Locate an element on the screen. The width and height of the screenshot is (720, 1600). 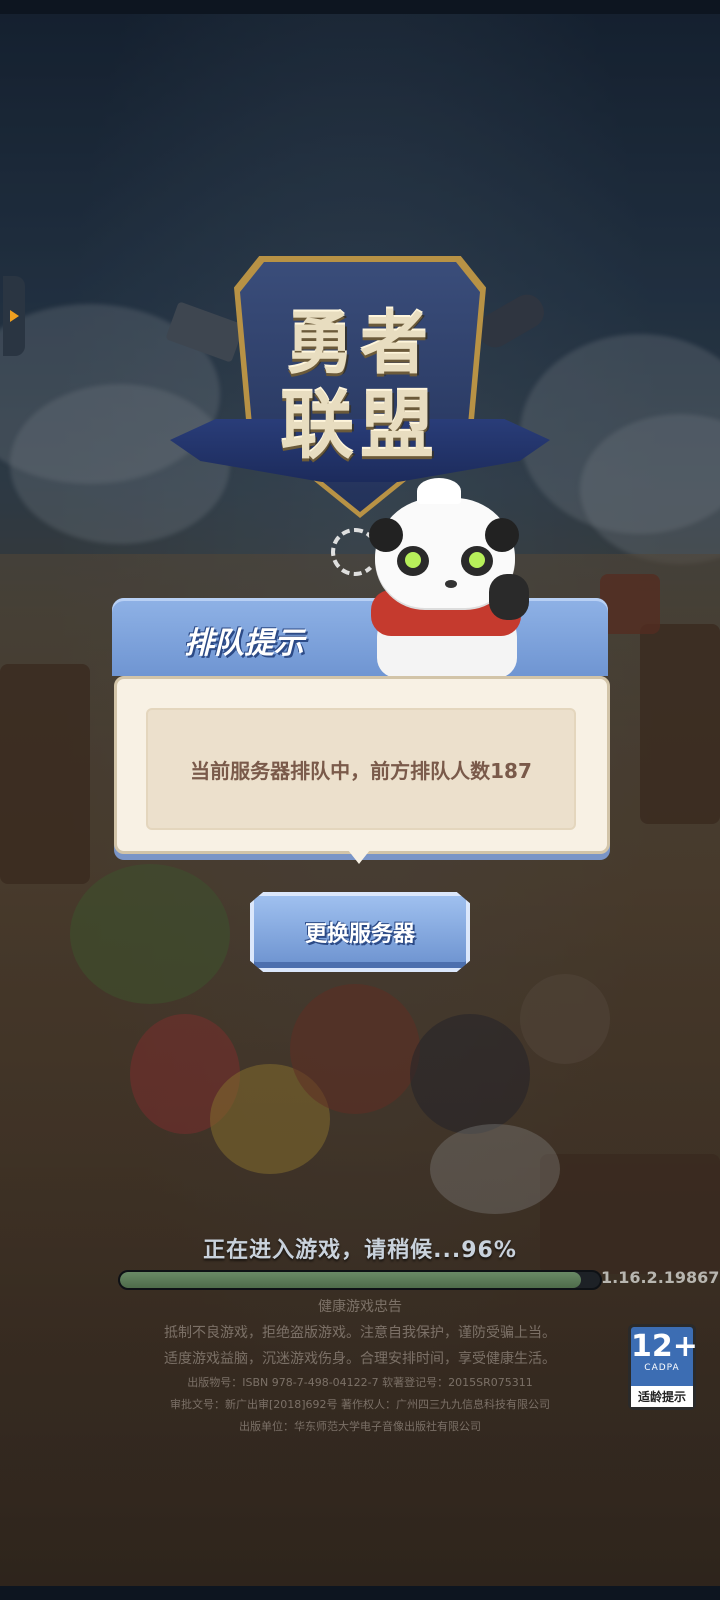
change-server-button: 更换服务器 is located at coordinates (360, 932).